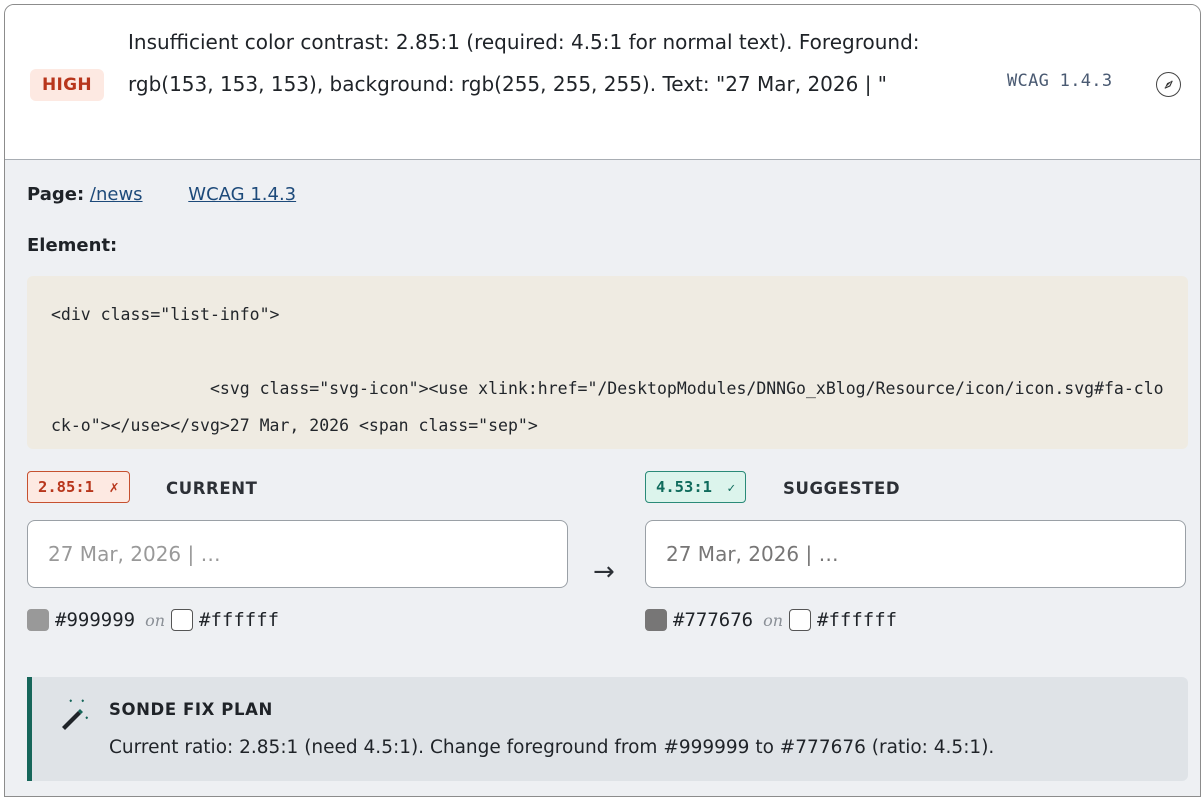 The width and height of the screenshot is (1201, 797). What do you see at coordinates (713, 620) in the screenshot?
I see `fg-hex: #777676` at bounding box center [713, 620].